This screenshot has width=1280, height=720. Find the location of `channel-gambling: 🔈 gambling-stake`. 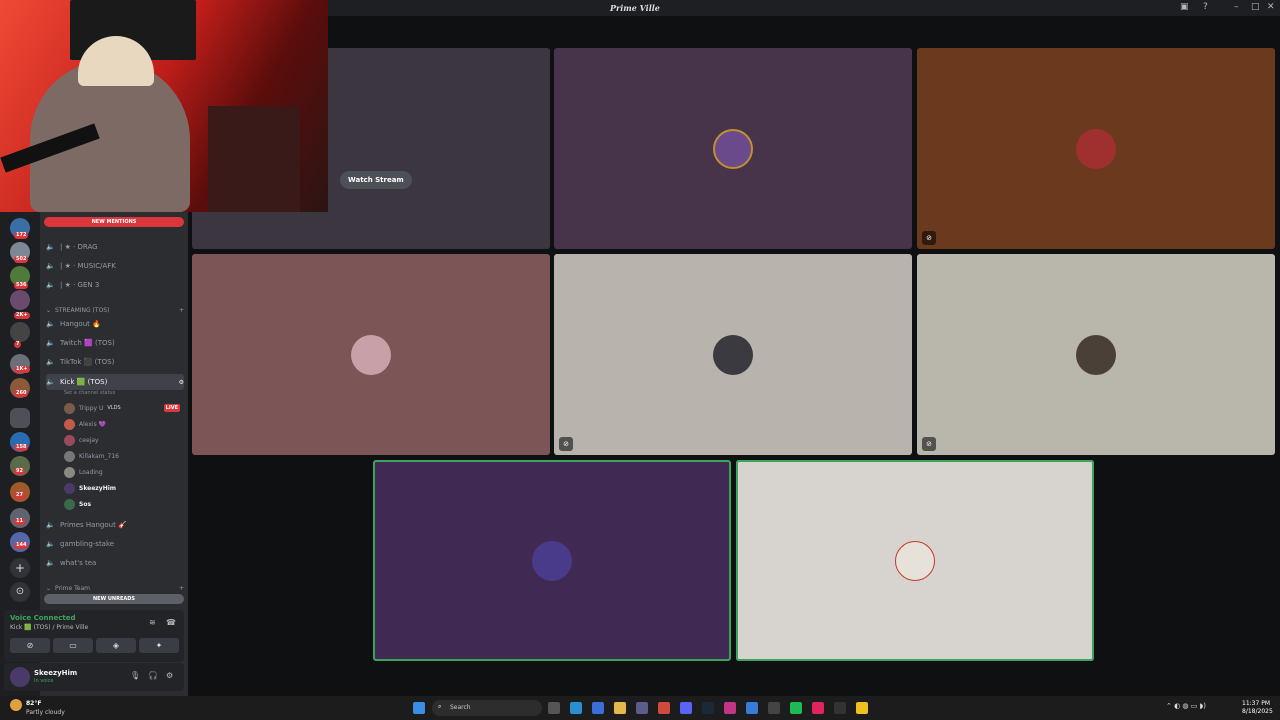

channel-gambling: 🔈 gambling-stake is located at coordinates (115, 544).